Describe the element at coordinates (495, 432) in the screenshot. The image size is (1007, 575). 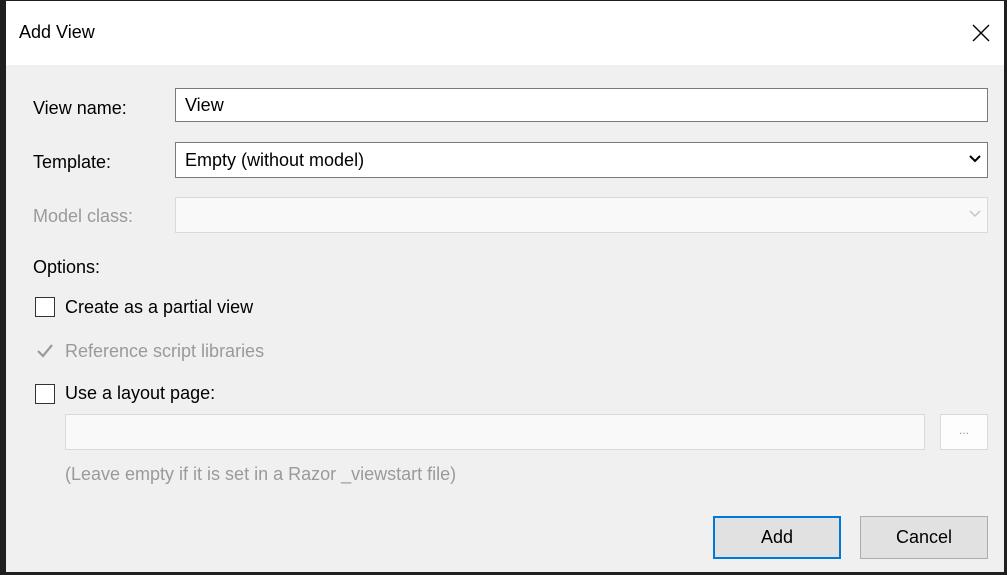
I see `layout-path-input` at that location.